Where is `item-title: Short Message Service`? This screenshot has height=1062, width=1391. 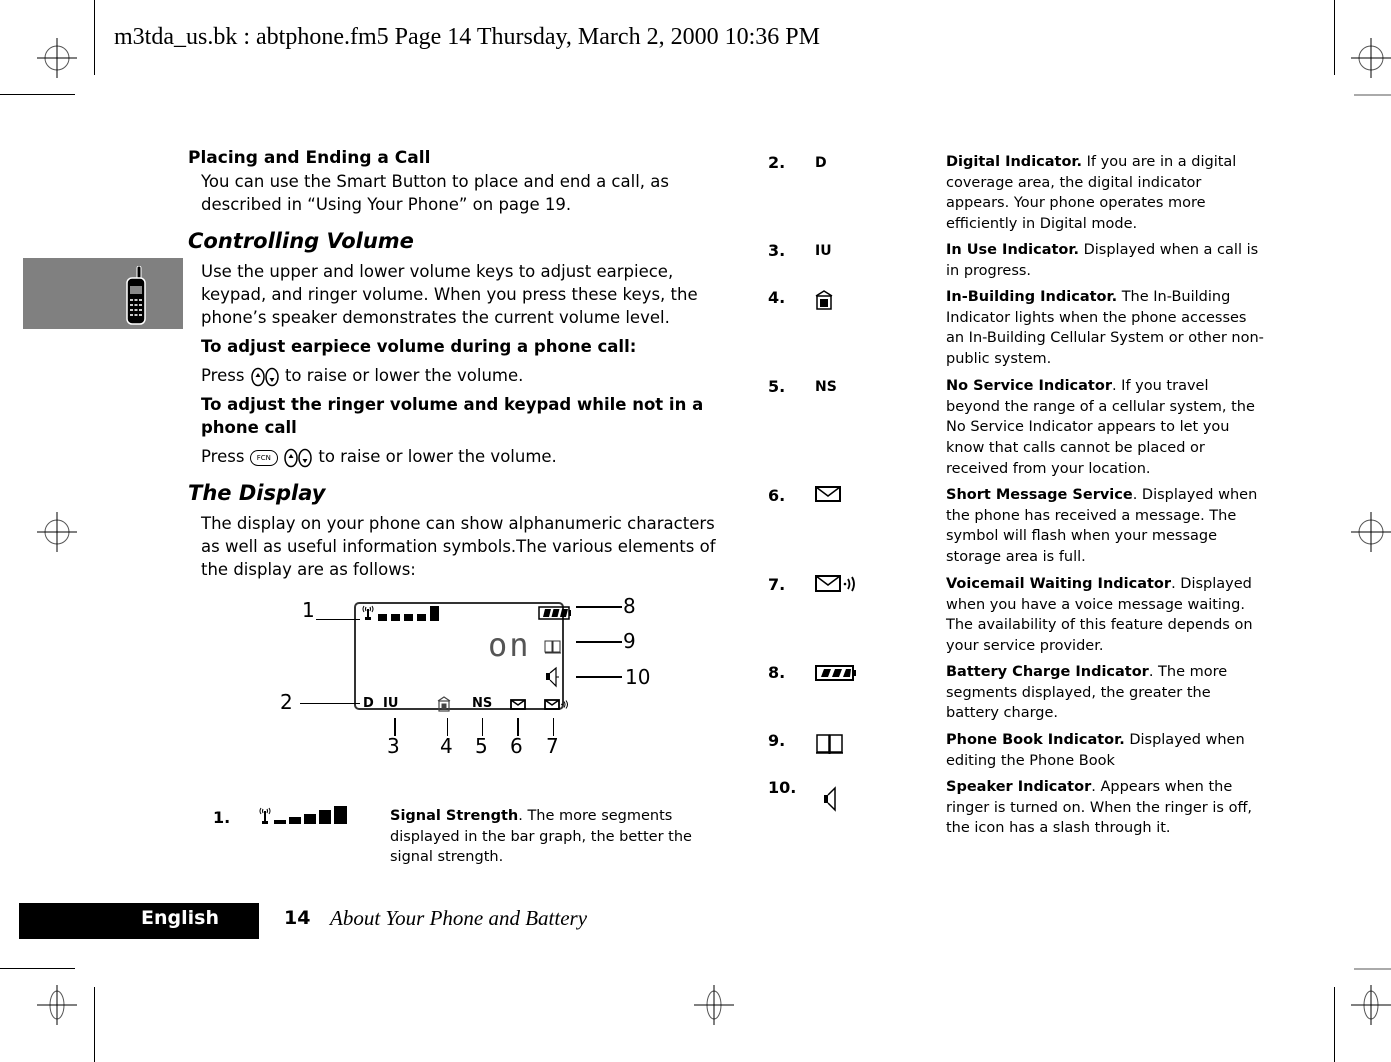 item-title: Short Message Service is located at coordinates (1039, 495).